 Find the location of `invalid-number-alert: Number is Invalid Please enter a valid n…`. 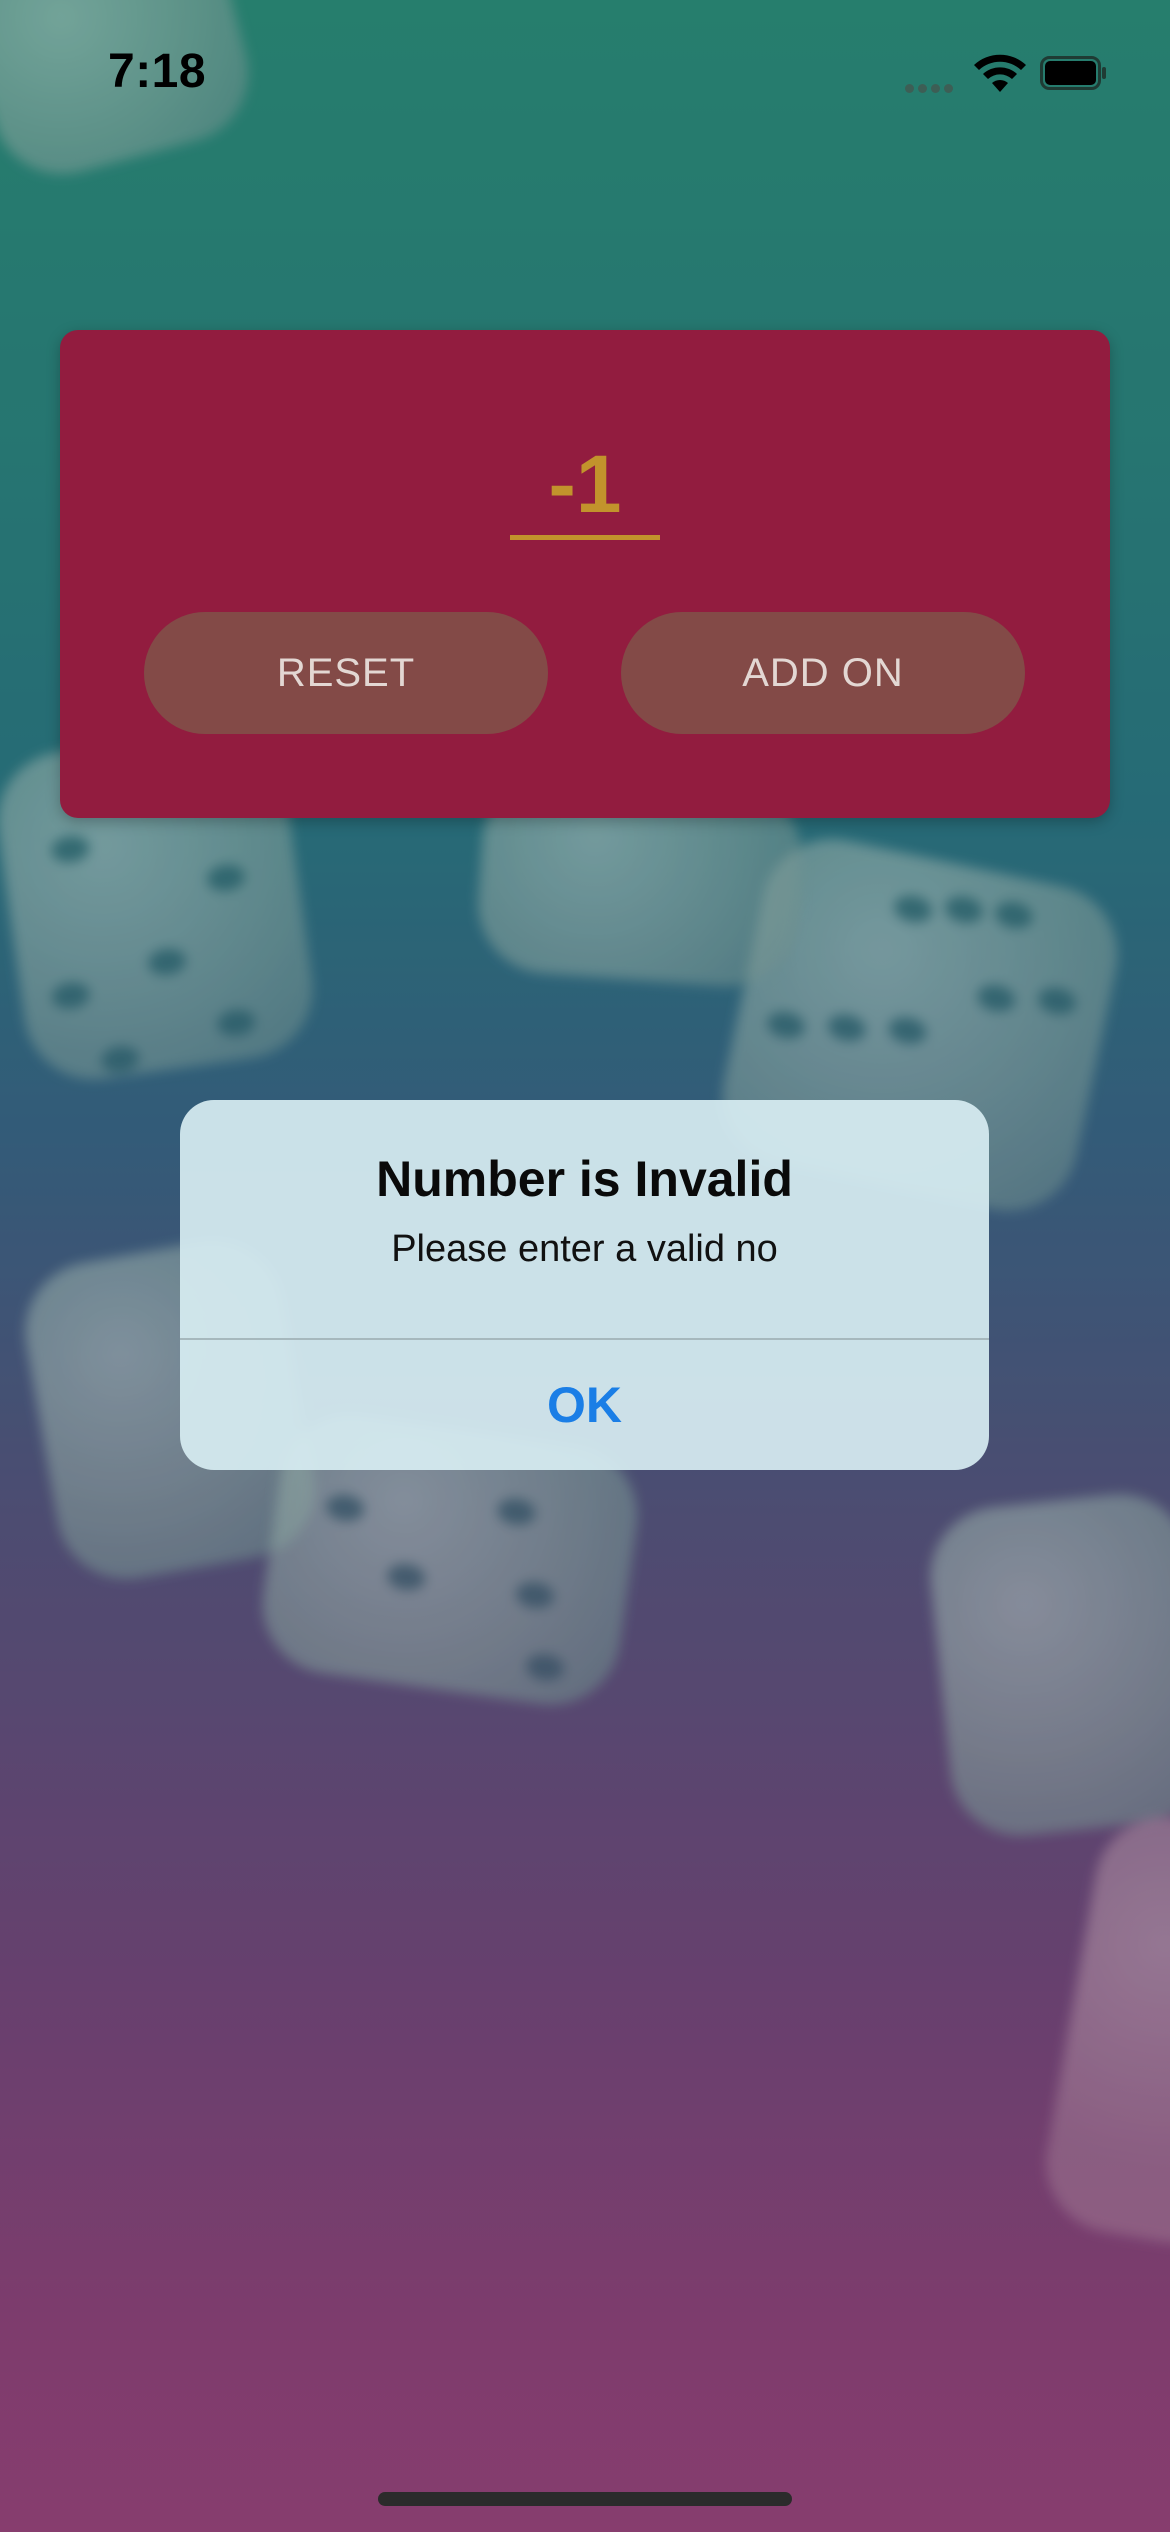

invalid-number-alert: Number is Invalid Please enter a valid n… is located at coordinates (584, 1285).